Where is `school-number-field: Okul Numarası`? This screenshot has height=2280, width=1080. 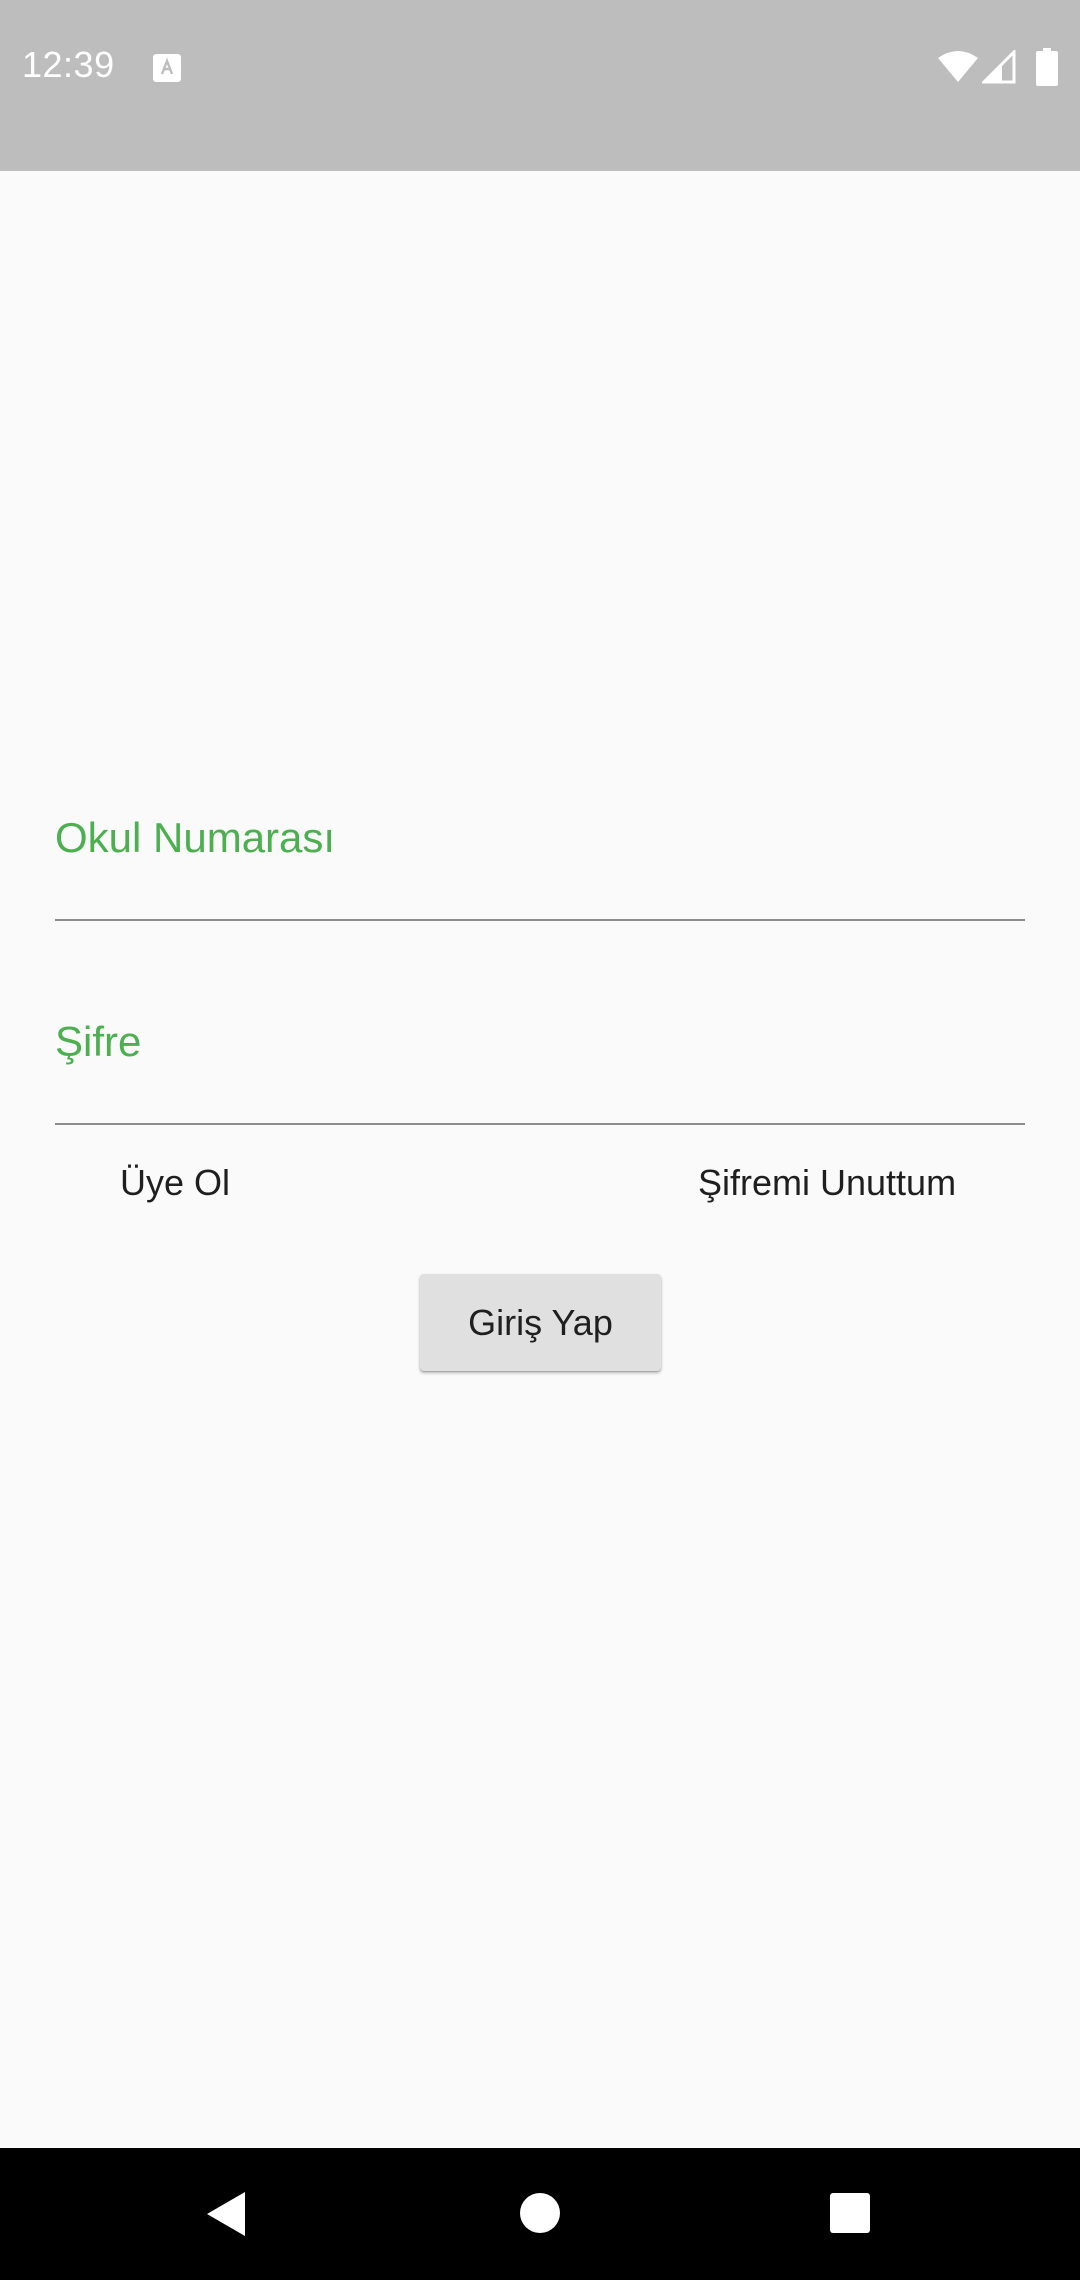
school-number-field: Okul Numarası is located at coordinates (540, 862).